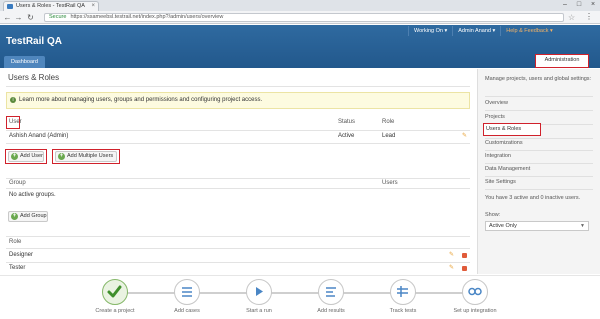 Image resolution: width=600 pixels, height=319 pixels. Describe the element at coordinates (93, 6) in the screenshot. I see `close-tab-icon: ×` at that location.